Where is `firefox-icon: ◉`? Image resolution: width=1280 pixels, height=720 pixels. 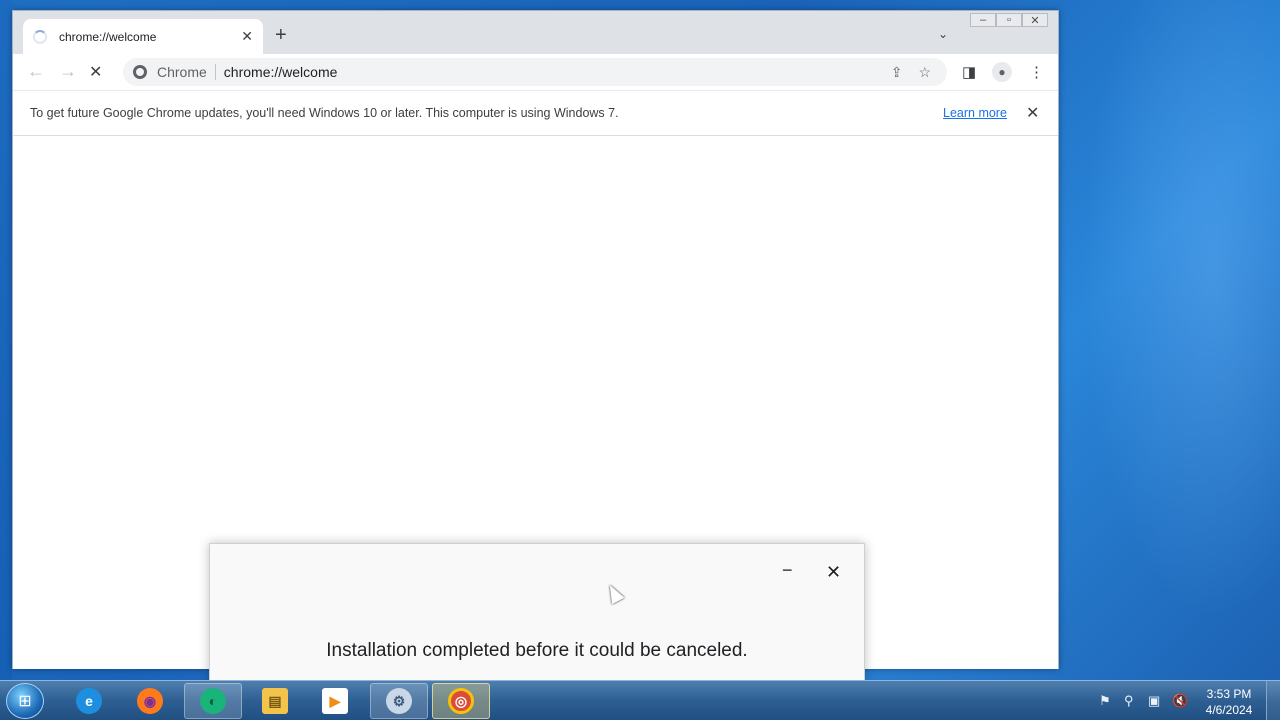
firefox-icon: ◉ is located at coordinates (150, 701).